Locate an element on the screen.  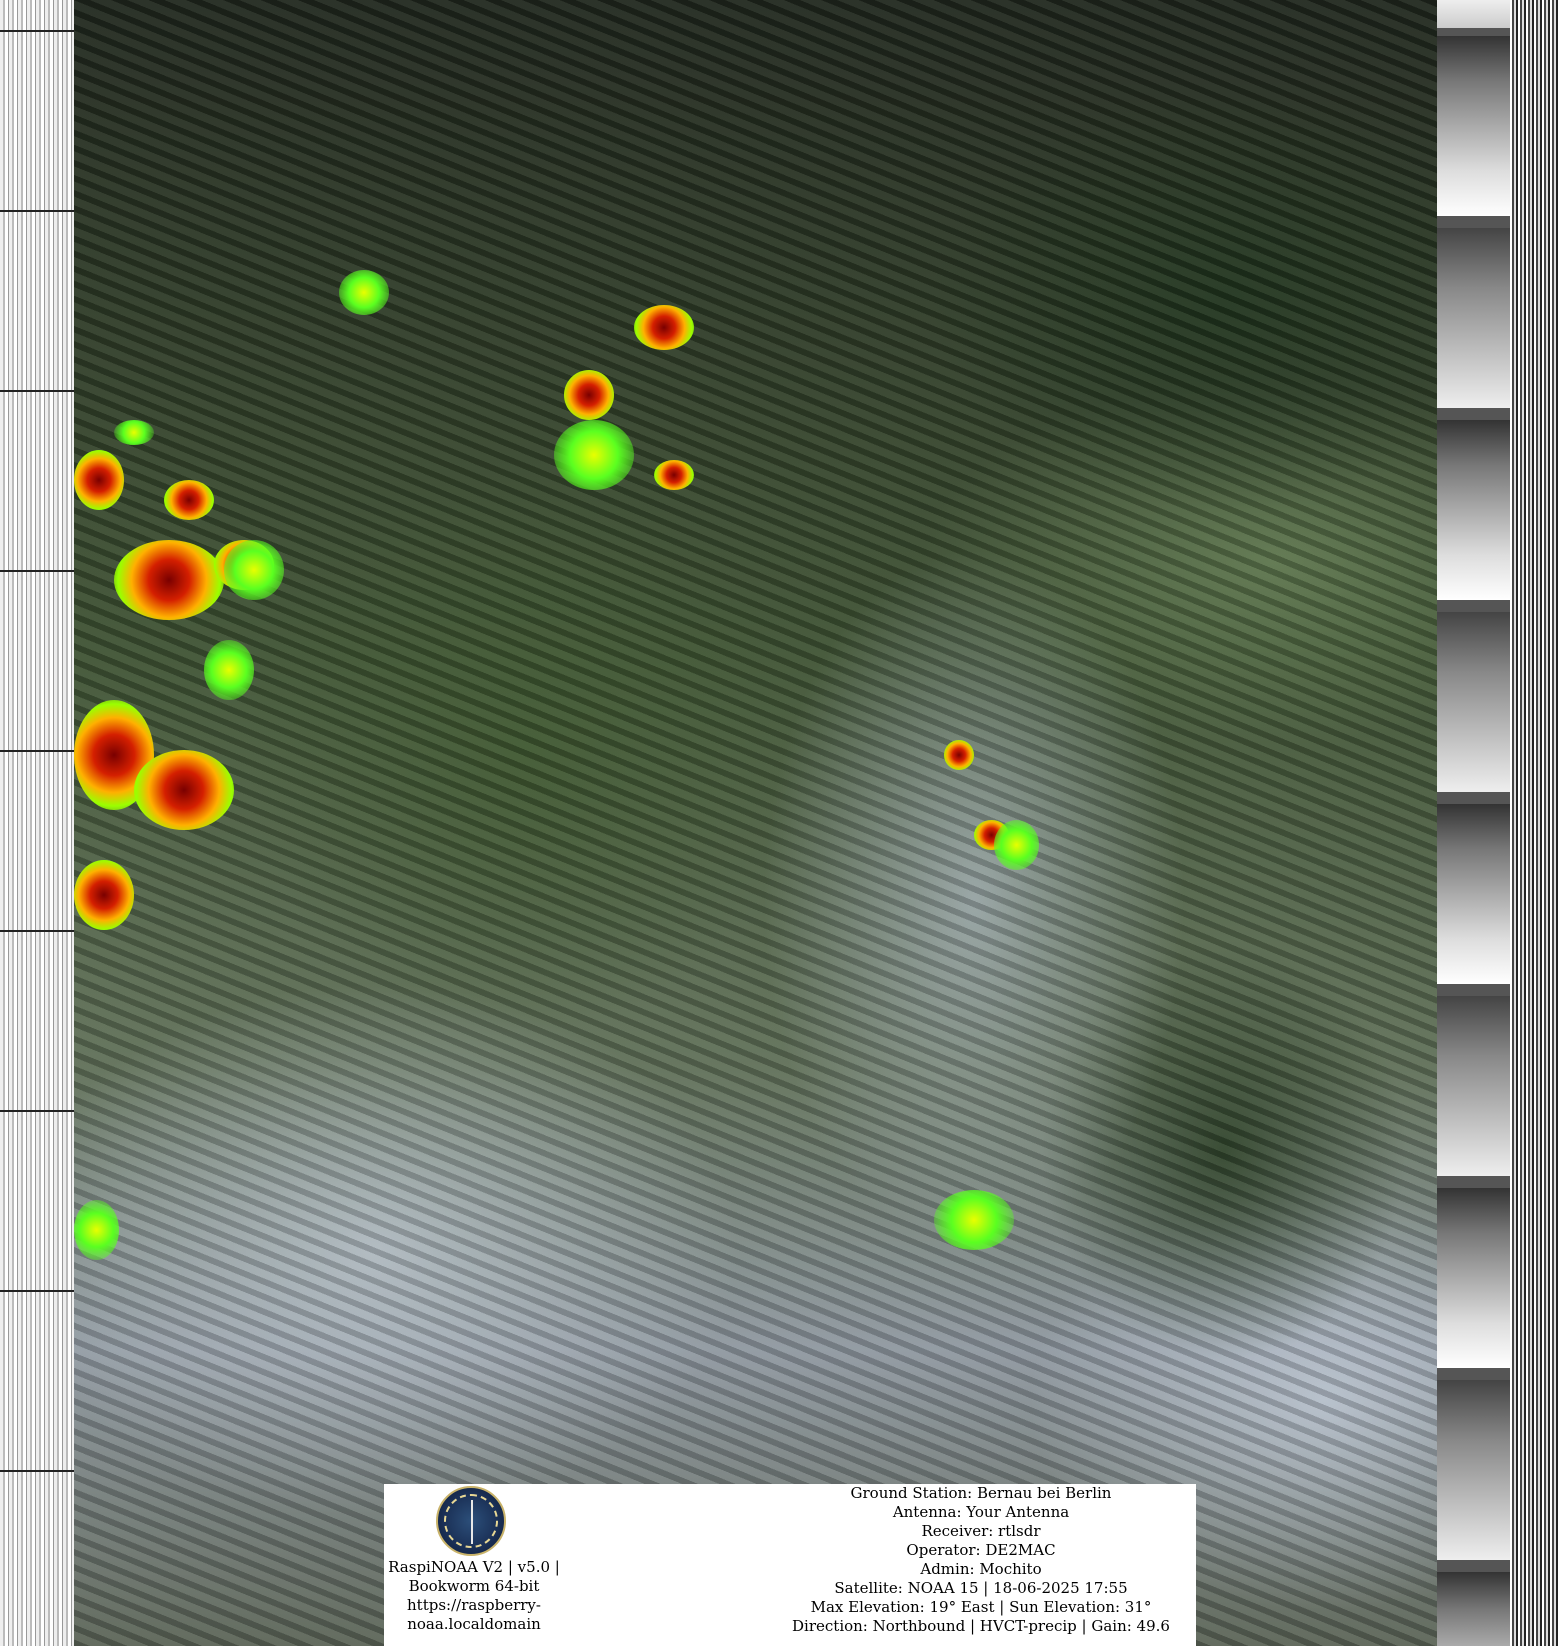
sync-strip-right is located at coordinates (1535, 823).